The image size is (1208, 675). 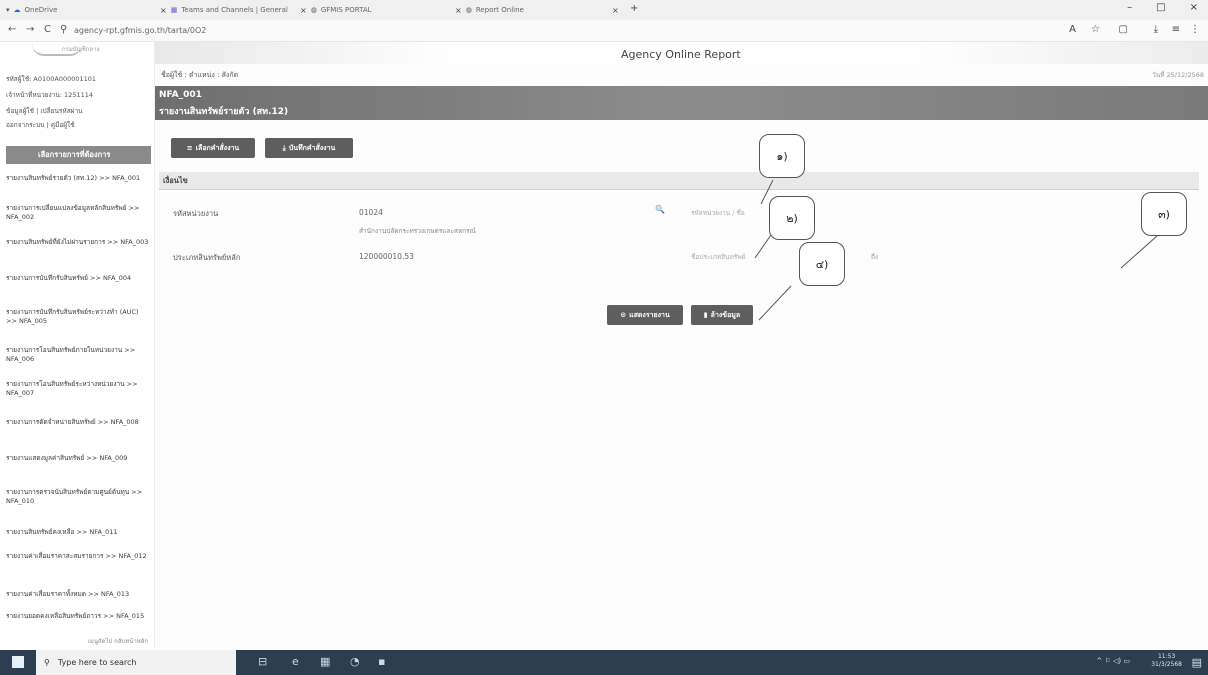 What do you see at coordinates (78, 556) in the screenshot?
I see `sidebar-item-nfa012: รายงานค่าเสื่อมราคาสะสมรายการ >> NFA_012` at bounding box center [78, 556].